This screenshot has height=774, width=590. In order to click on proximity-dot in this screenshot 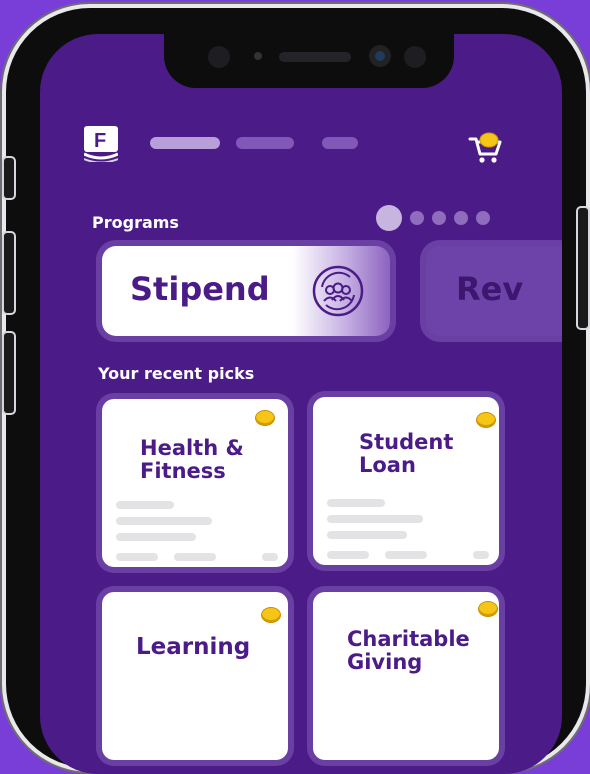, I will do `click(258, 56)`.